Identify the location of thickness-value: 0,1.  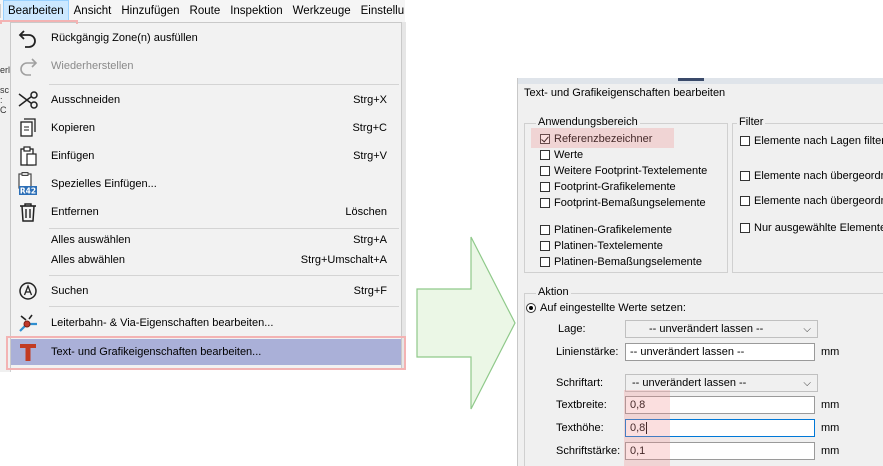
(638, 451).